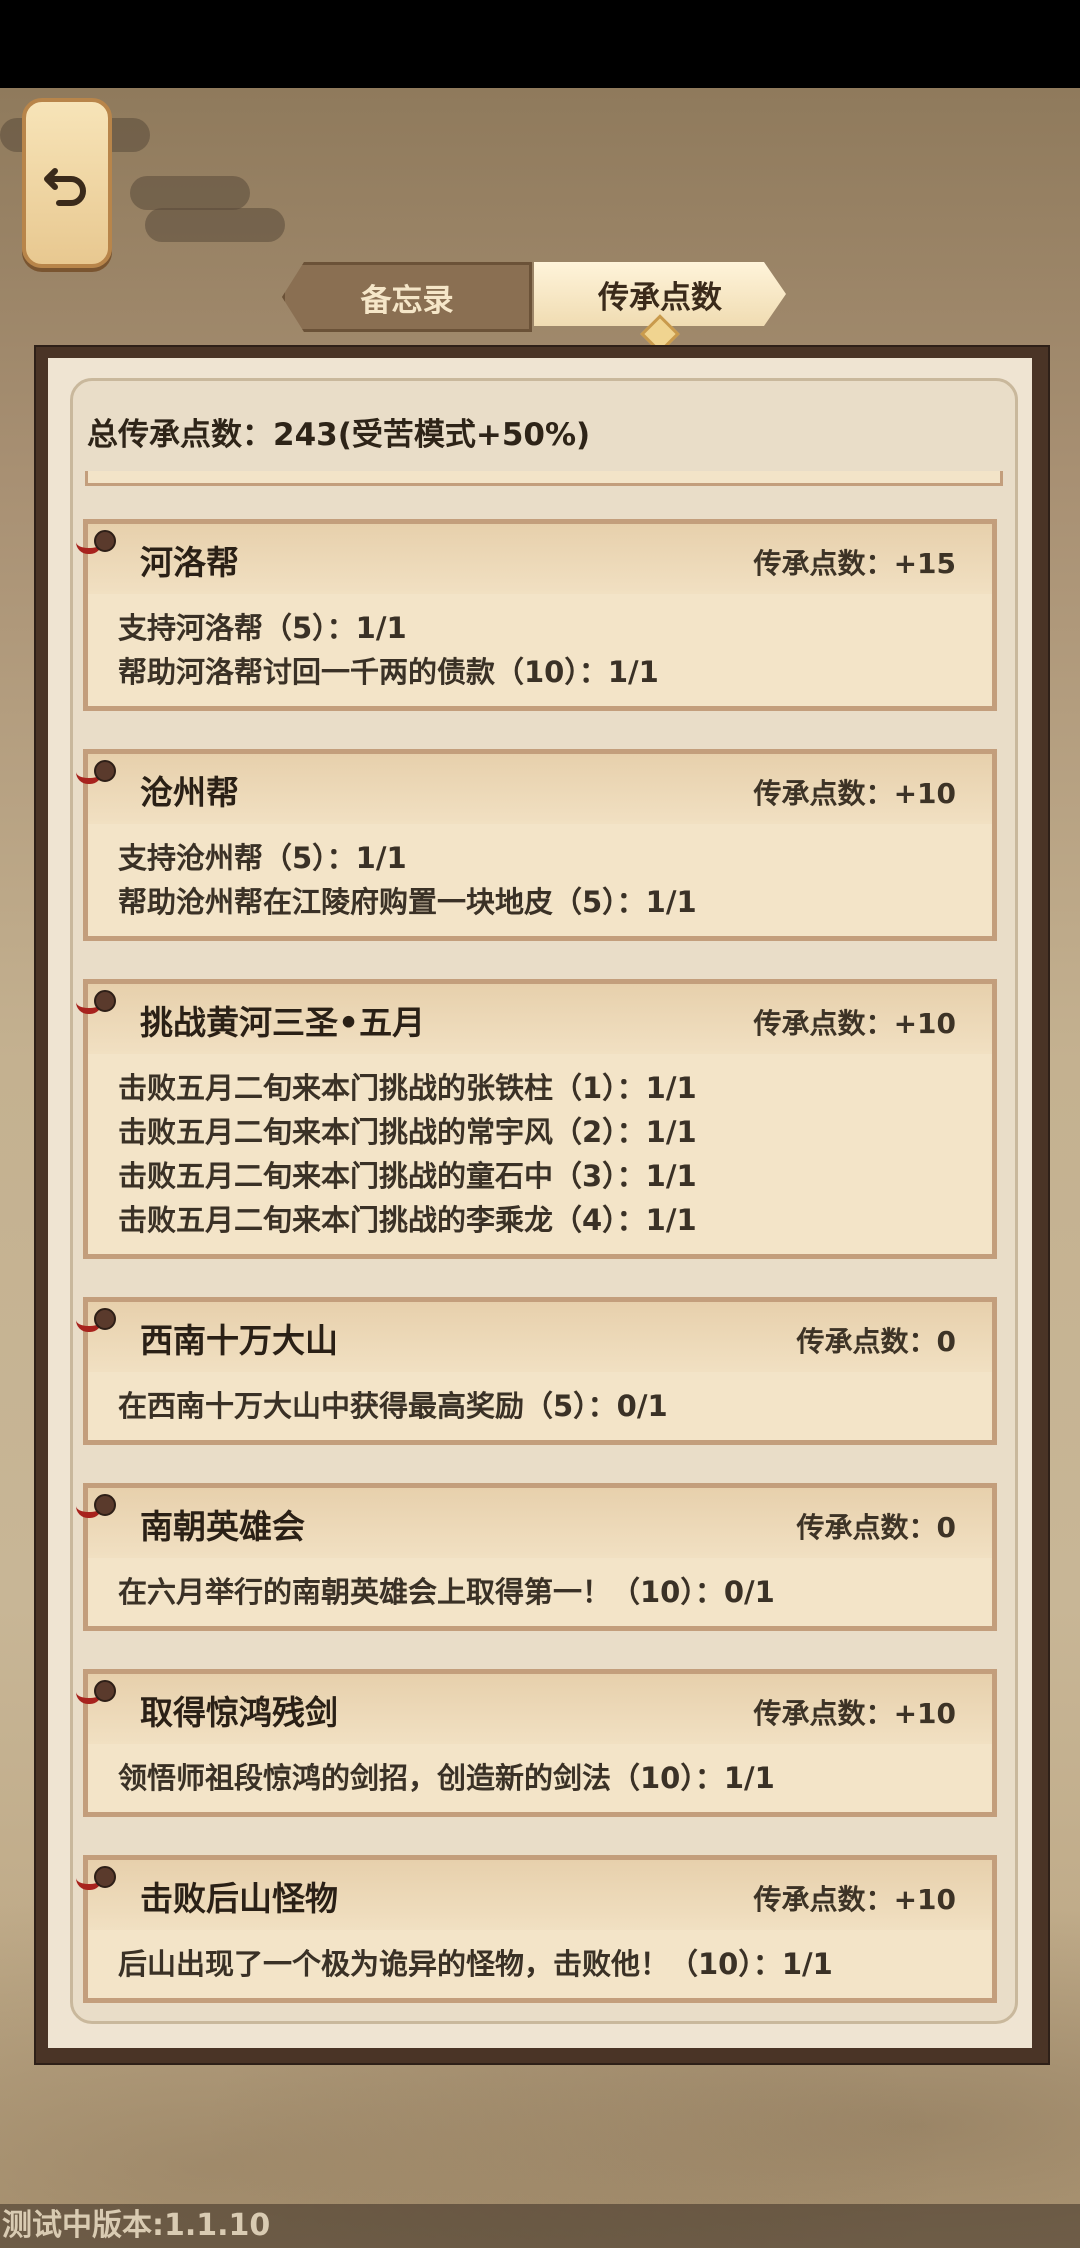 Image resolution: width=1080 pixels, height=2248 pixels. I want to click on achievement-card: 取得惊鸿残剑 传承点数：+10 领悟师祖段惊鸿的剑招，创造新的剑法（10）：1/1, so click(536, 1743).